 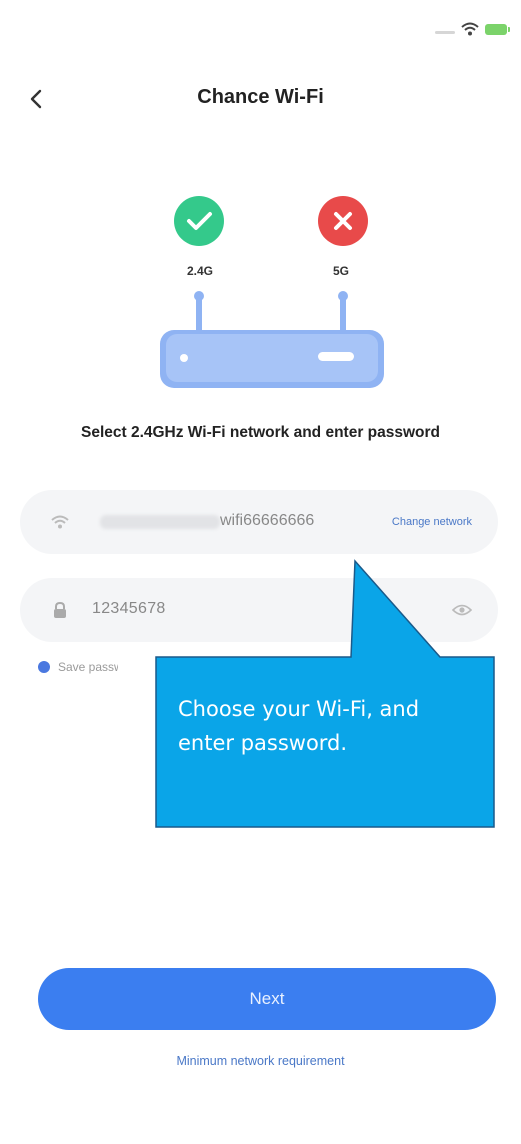 What do you see at coordinates (341, 271) in the screenshot?
I see `band-5g-label: 5G` at bounding box center [341, 271].